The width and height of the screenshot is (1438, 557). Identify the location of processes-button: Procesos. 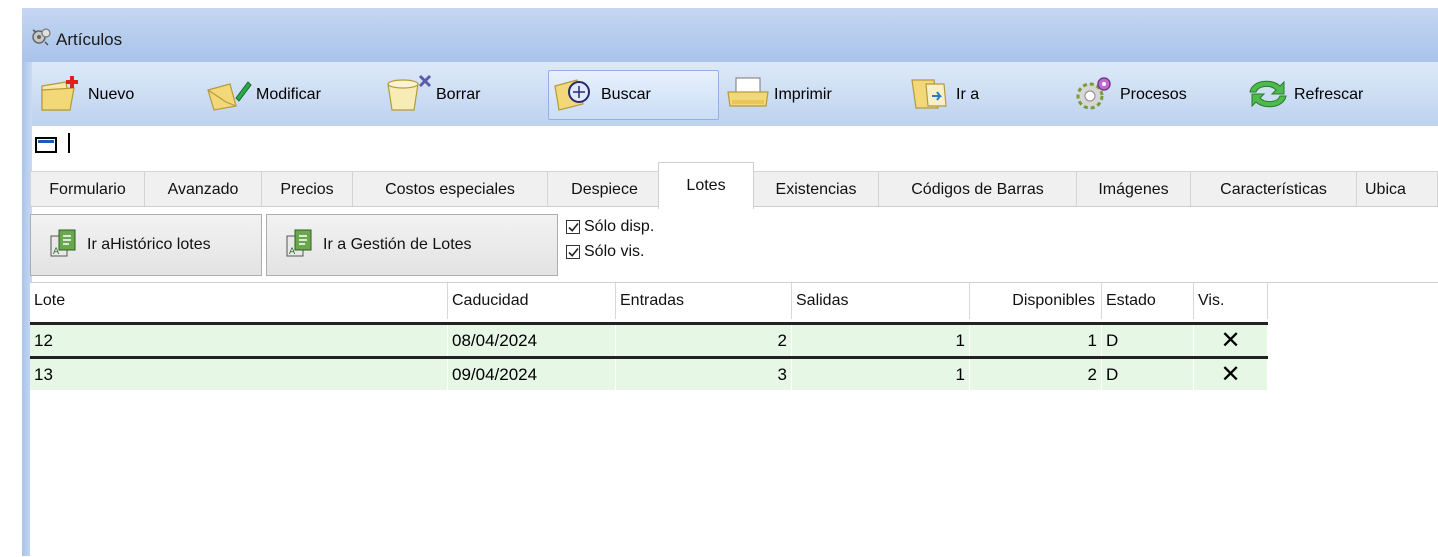
(1148, 95).